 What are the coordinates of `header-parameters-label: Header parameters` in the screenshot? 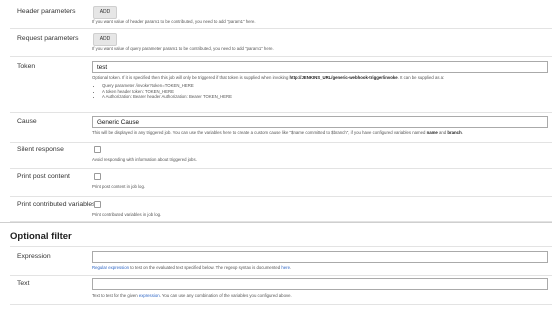 It's located at (46, 11).